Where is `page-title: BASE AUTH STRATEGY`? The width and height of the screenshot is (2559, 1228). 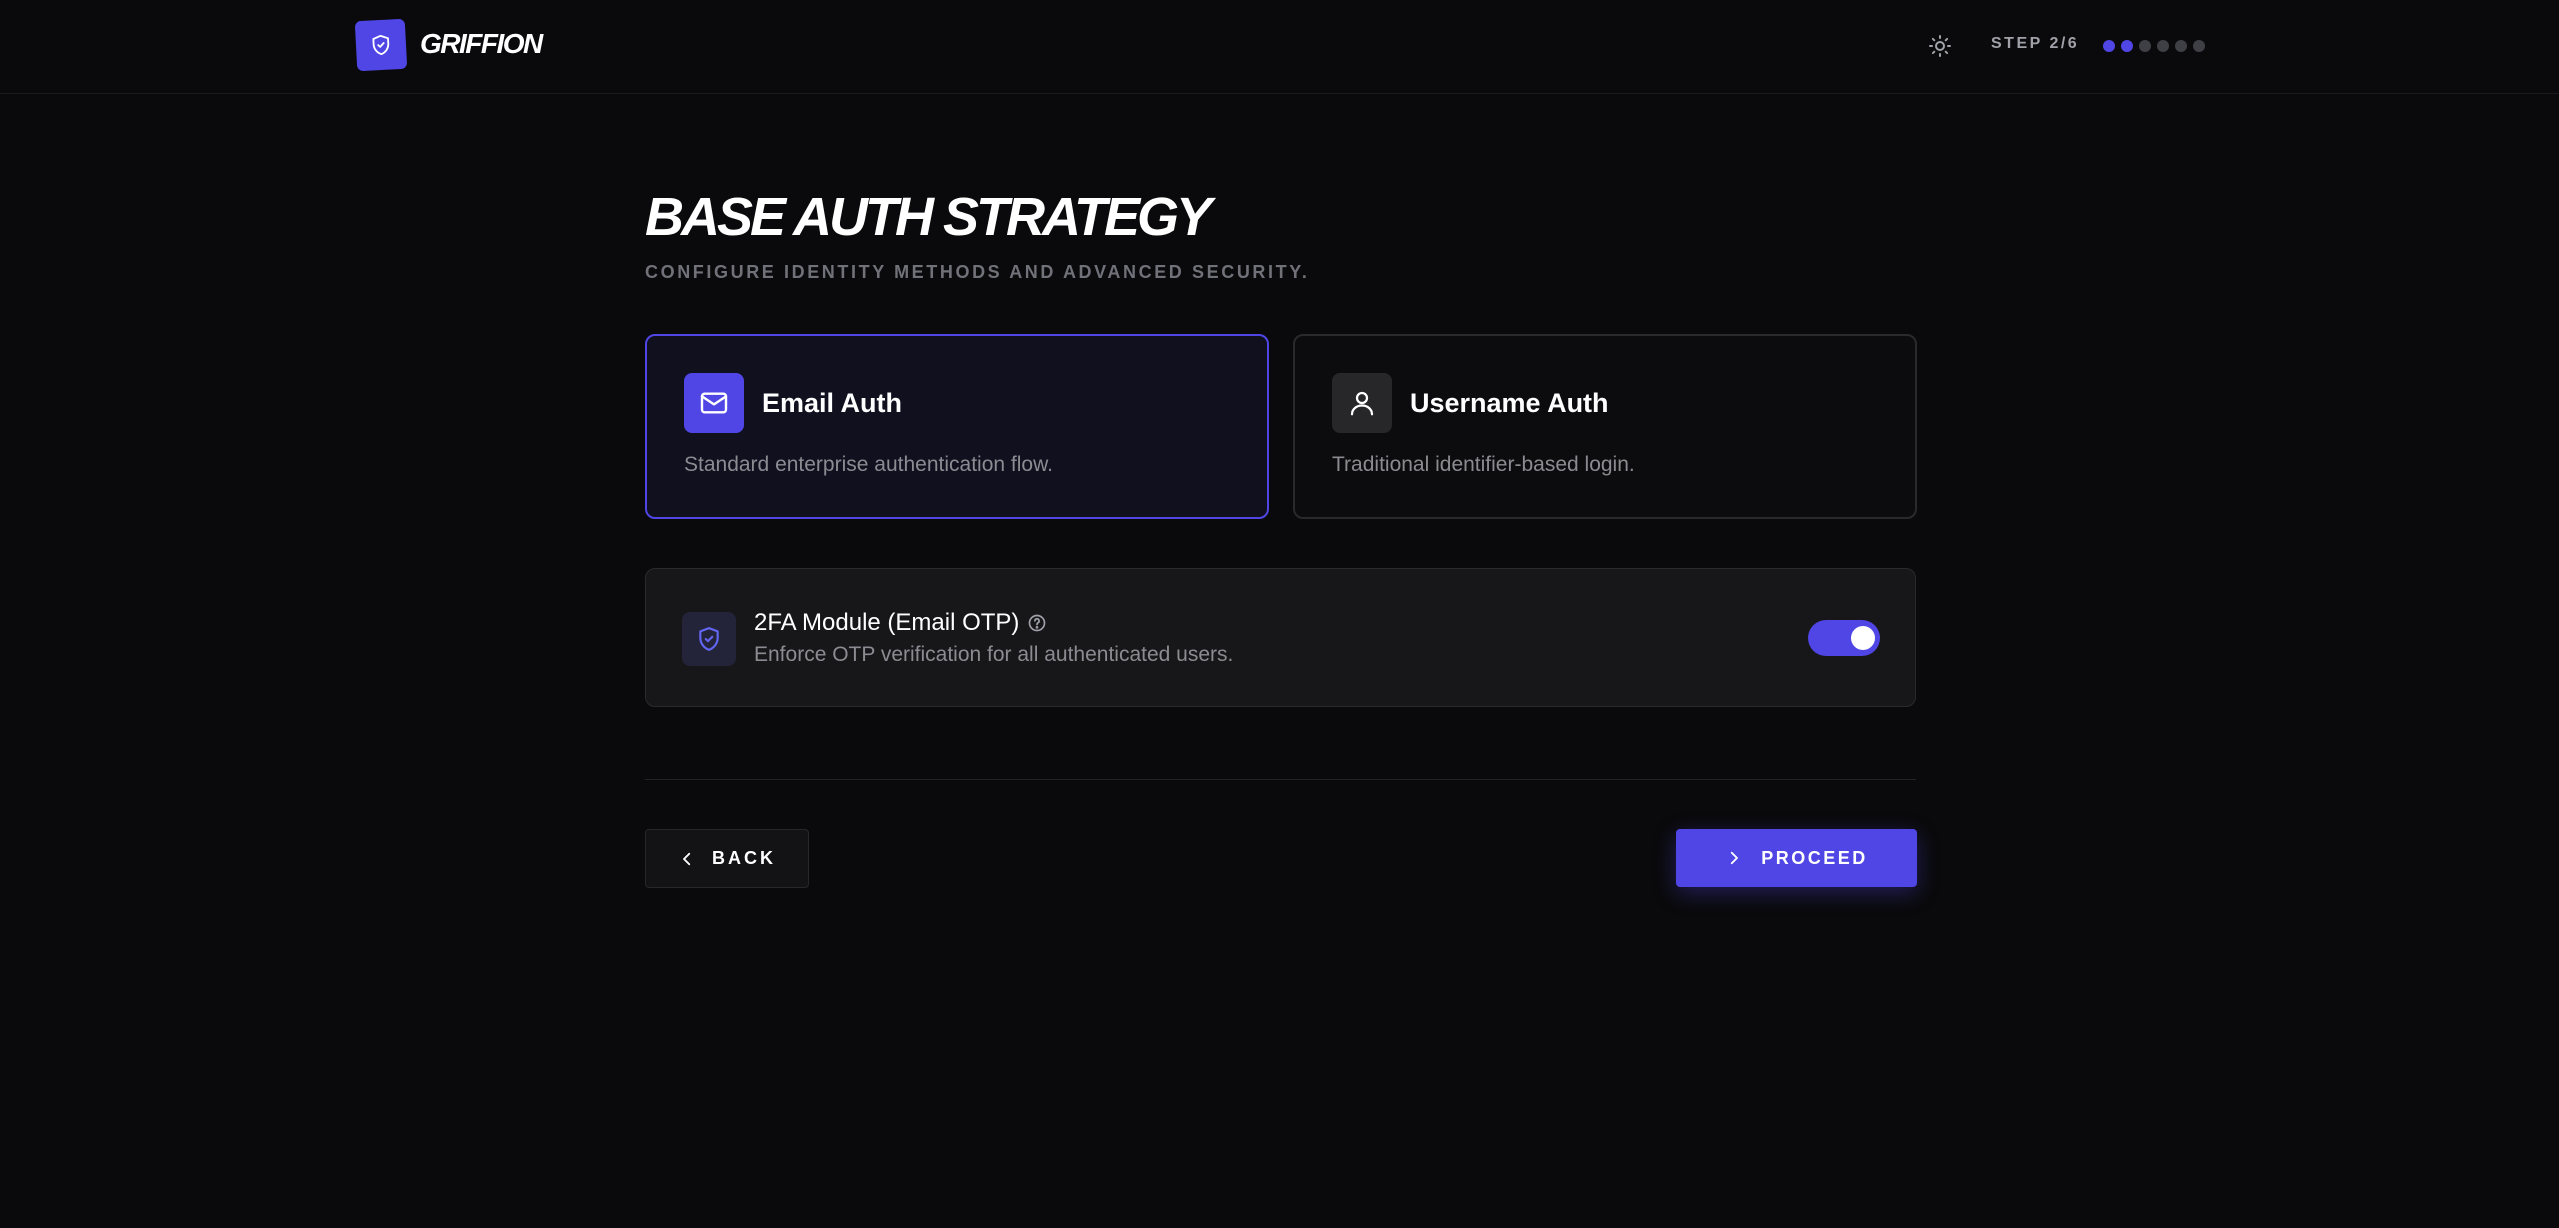 page-title: BASE AUTH STRATEGY is located at coordinates (928, 217).